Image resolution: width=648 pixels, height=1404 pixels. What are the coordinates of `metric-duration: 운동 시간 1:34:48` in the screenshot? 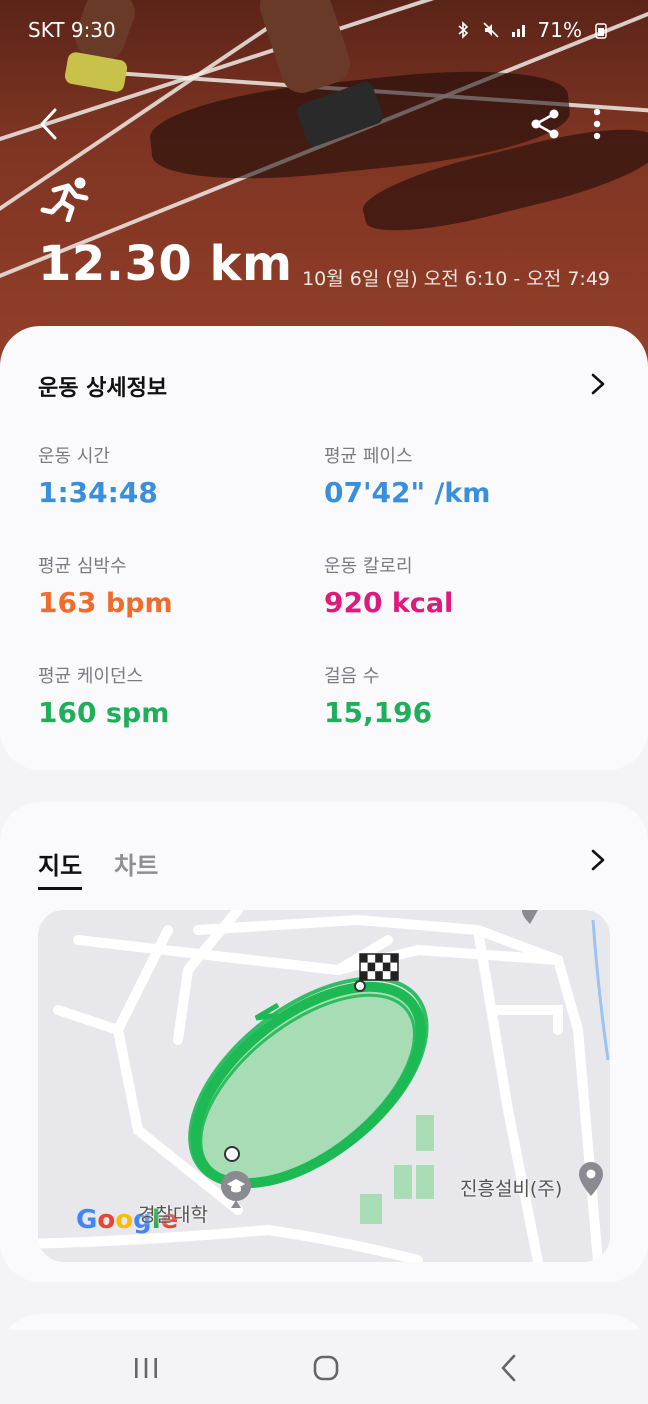 It's located at (98, 475).